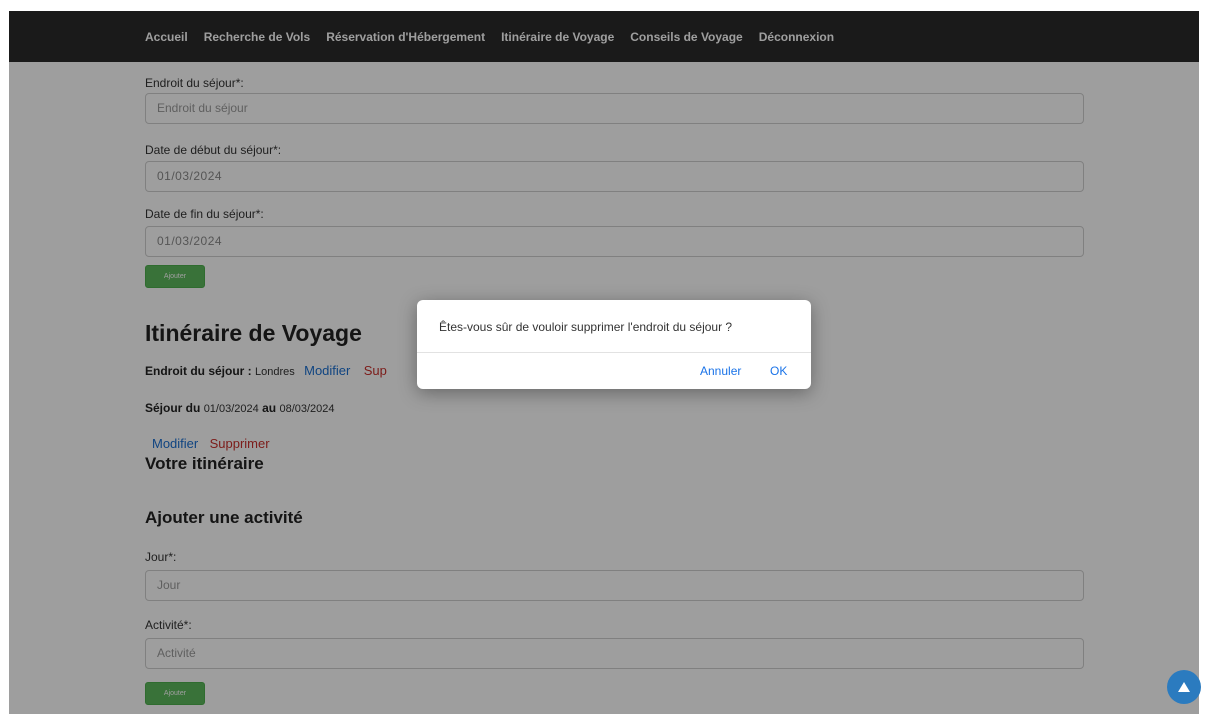 This screenshot has width=1208, height=714. I want to click on arrow-up-icon, so click(1184, 687).